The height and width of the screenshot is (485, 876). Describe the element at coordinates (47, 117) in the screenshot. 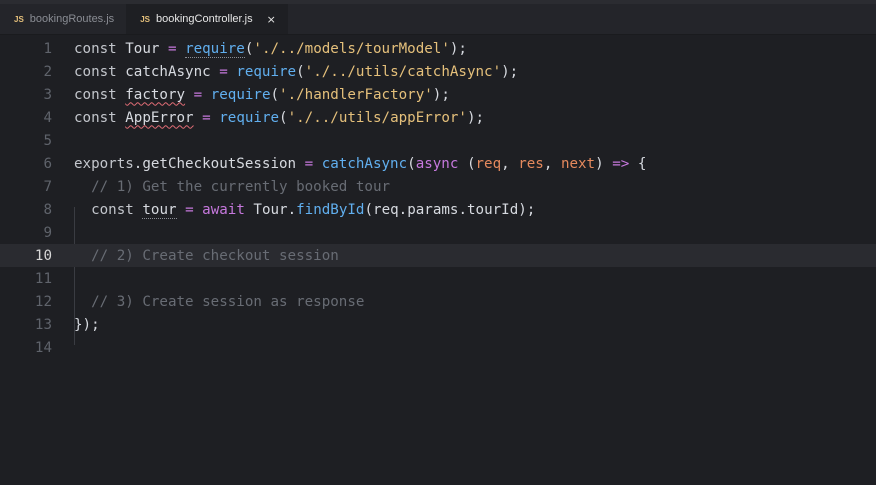

I see `line-number: 4` at that location.